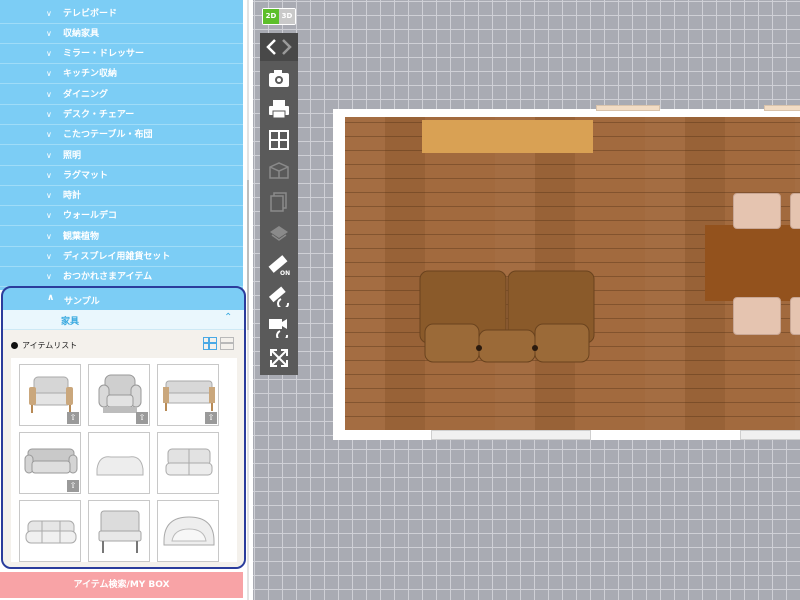 This screenshot has width=800, height=600. Describe the element at coordinates (121, 34) in the screenshot. I see `category-item: ∨ 収納家具` at that location.